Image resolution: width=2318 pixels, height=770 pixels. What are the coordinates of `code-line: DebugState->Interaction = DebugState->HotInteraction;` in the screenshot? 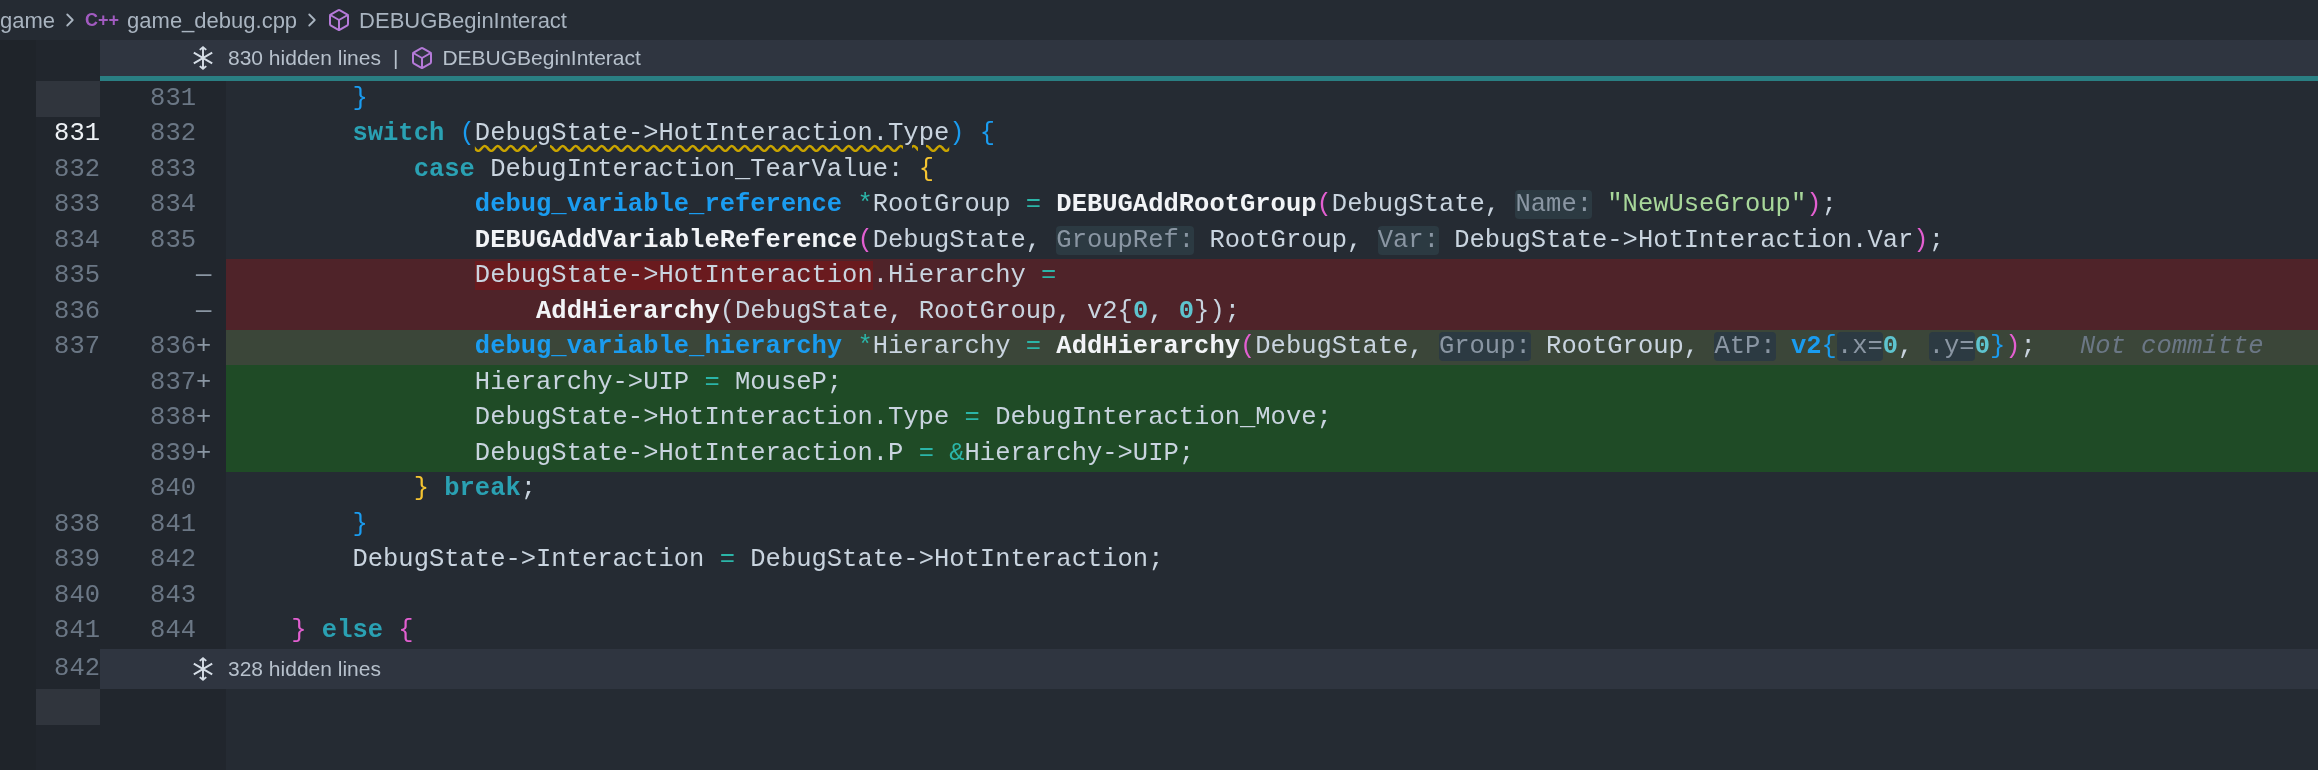 It's located at (758, 560).